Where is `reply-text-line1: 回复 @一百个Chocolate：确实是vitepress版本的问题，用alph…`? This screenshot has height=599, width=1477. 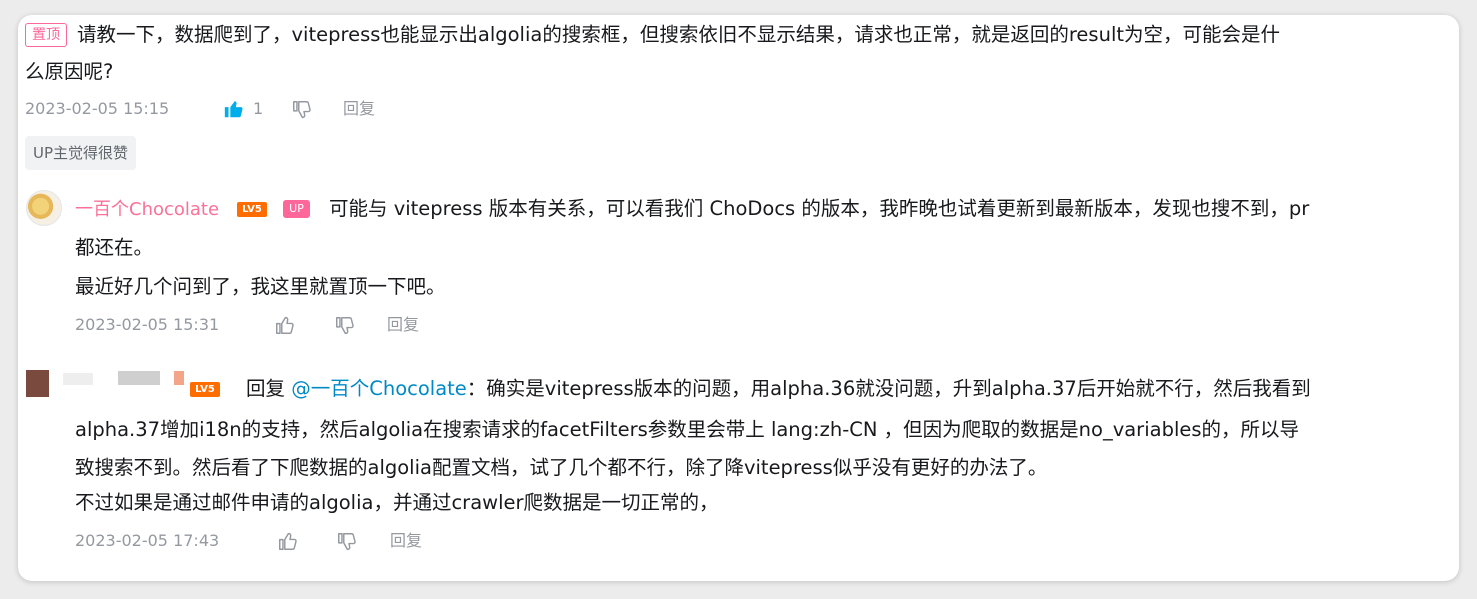
reply-text-line1: 回复 @一百个Chocolate：确实是vitepress版本的问题，用alph… is located at coordinates (778, 389).